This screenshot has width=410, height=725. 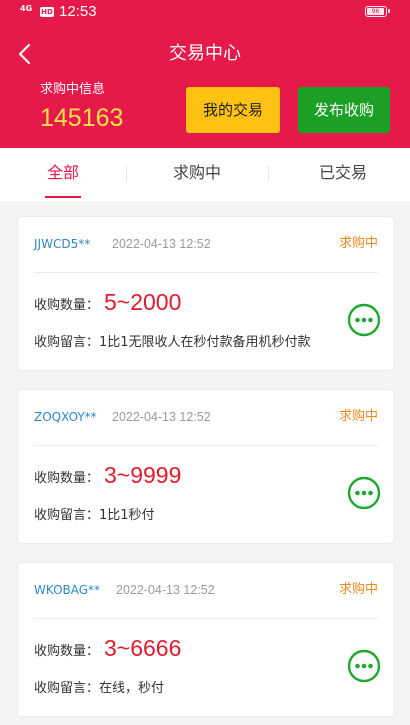 What do you see at coordinates (344, 110) in the screenshot?
I see `publish-purchase-button: 发布收购` at bounding box center [344, 110].